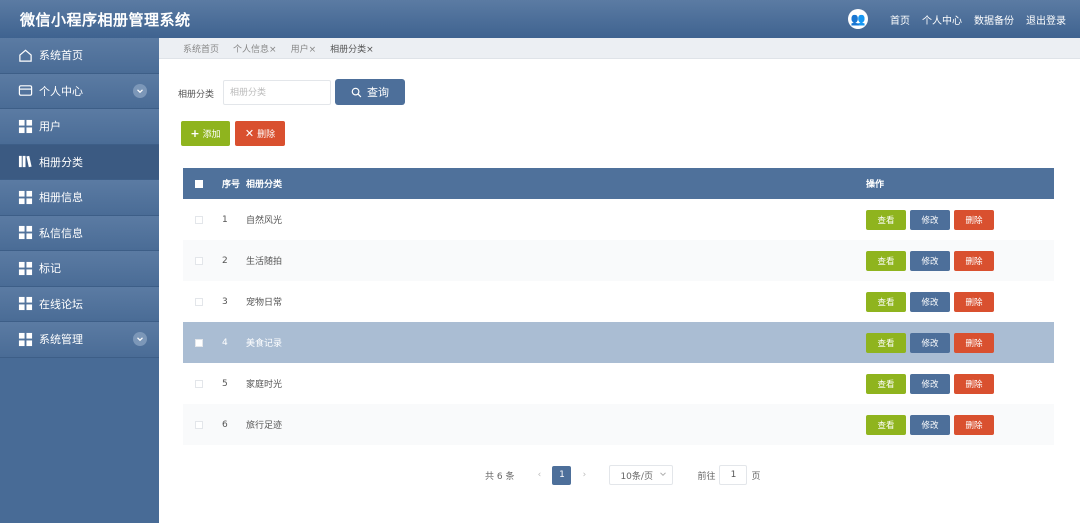 The image size is (1080, 523). I want to click on header-link-profile: 个人中心, so click(942, 19).